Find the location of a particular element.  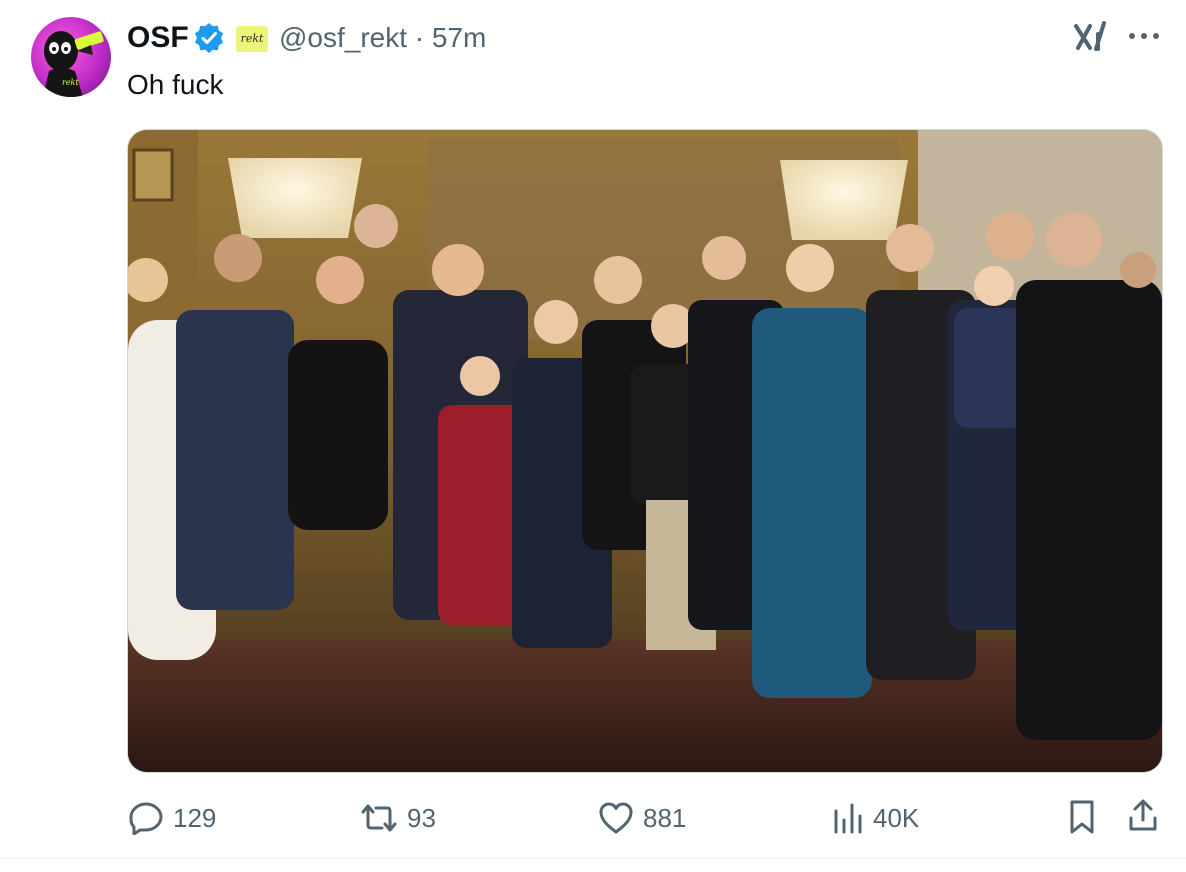

views-count: 40K is located at coordinates (896, 817).